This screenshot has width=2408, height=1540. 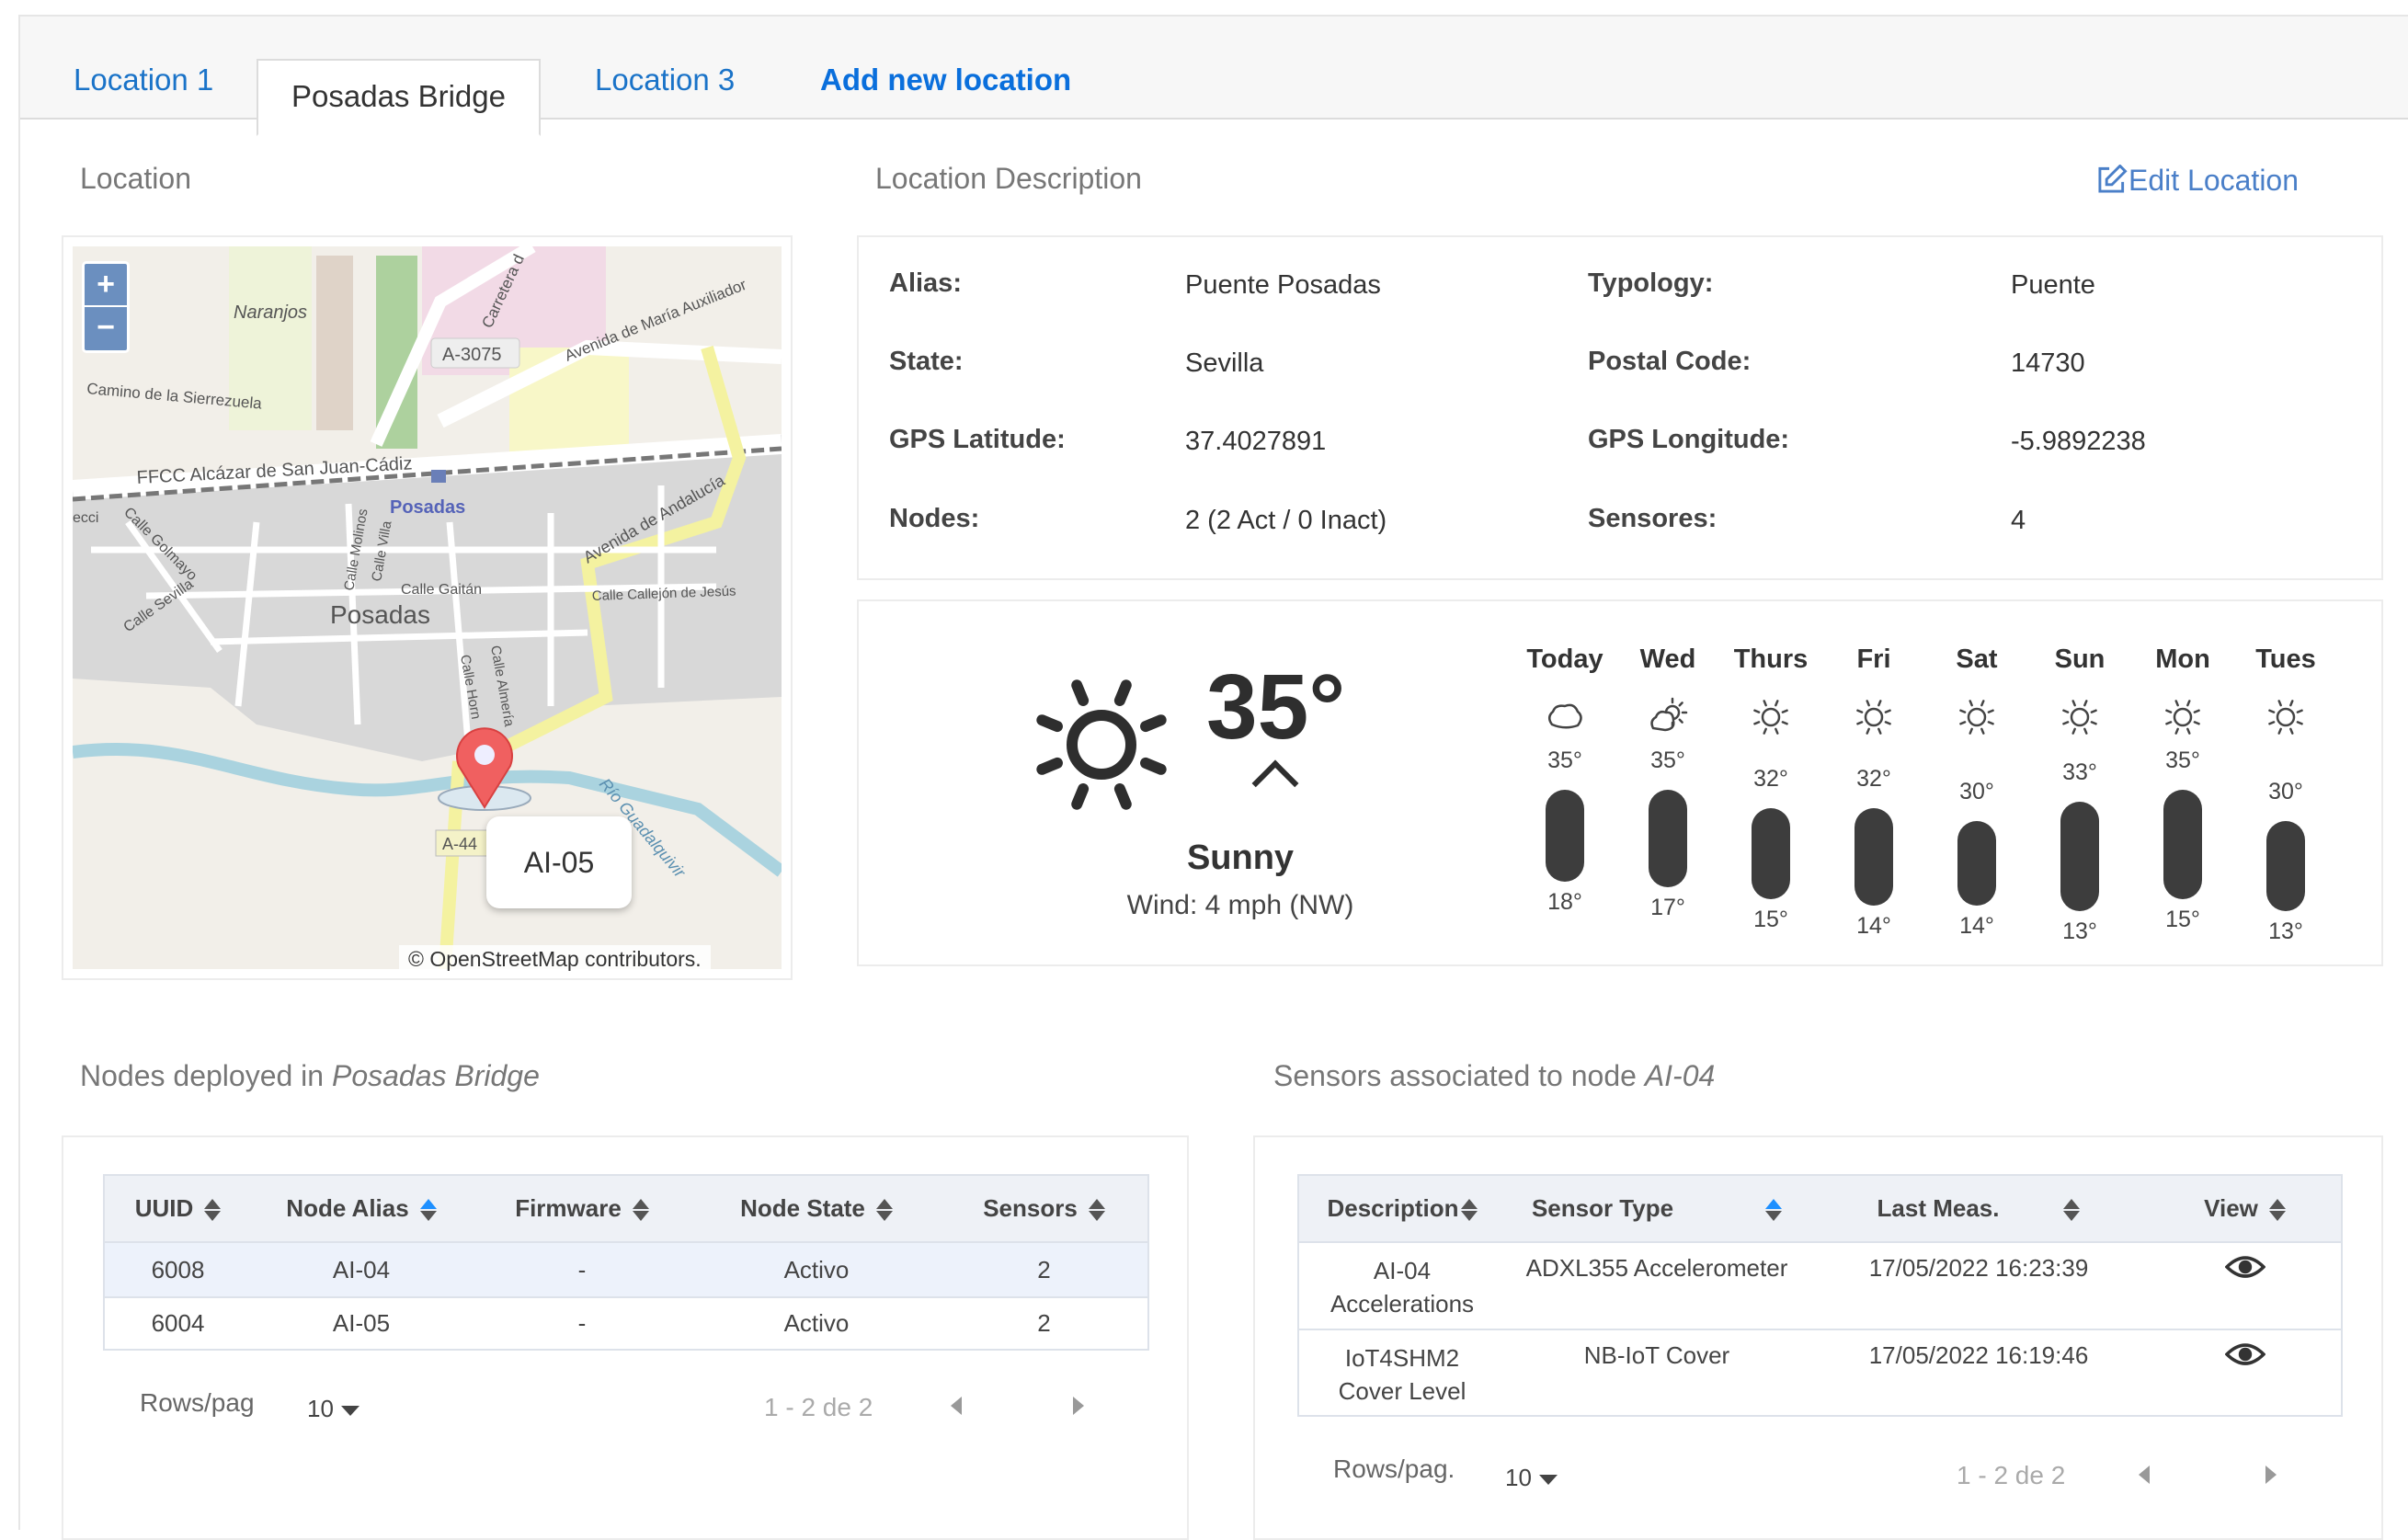 I want to click on col-last-meas: Last Meas., so click(x=1979, y=1208).